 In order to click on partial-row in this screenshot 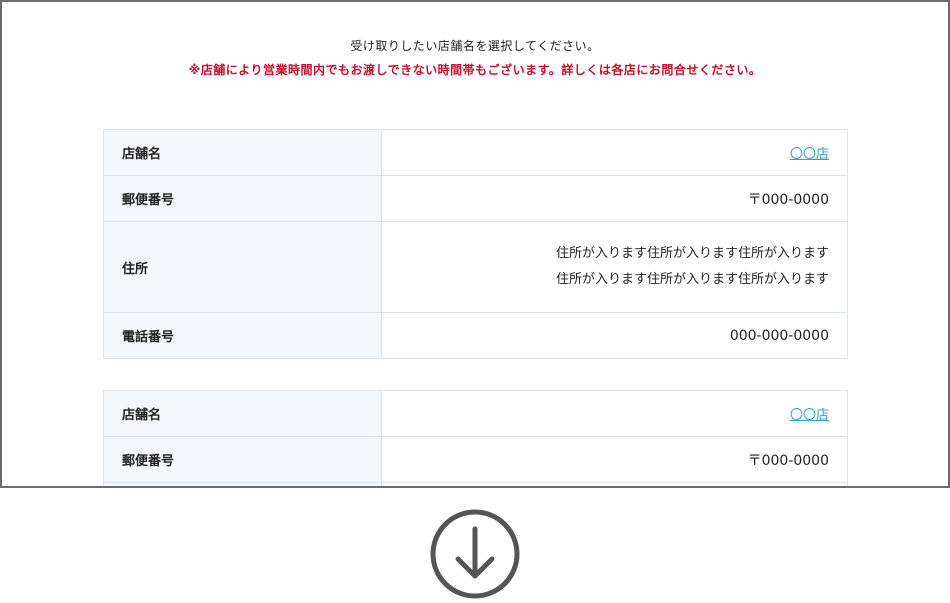, I will do `click(475, 484)`.